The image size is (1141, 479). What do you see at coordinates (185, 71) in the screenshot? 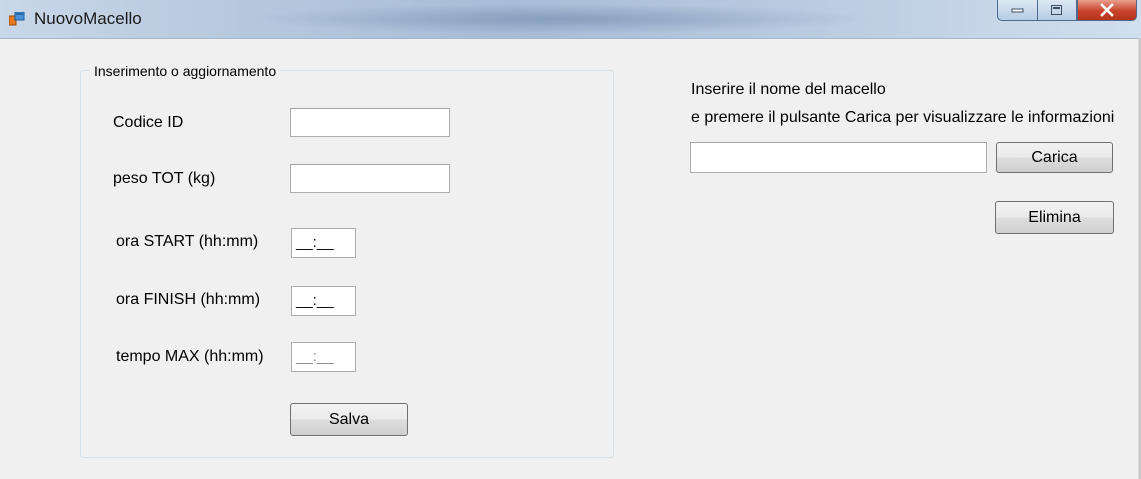
I see `groupbox-legend: Inserimento o aggiornamento` at bounding box center [185, 71].